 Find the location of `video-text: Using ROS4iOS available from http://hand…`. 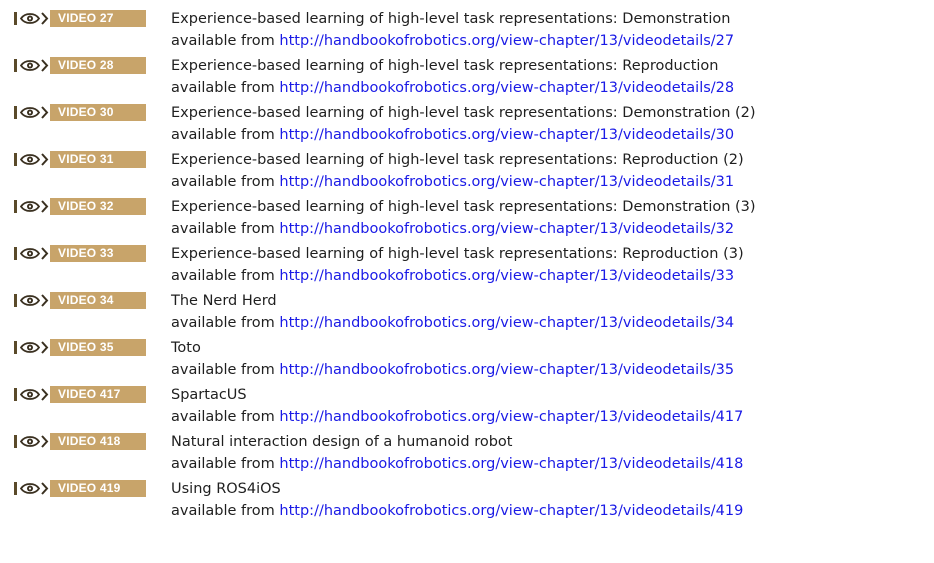

video-text: Using ROS4iOS available from http://hand… is located at coordinates (457, 500).